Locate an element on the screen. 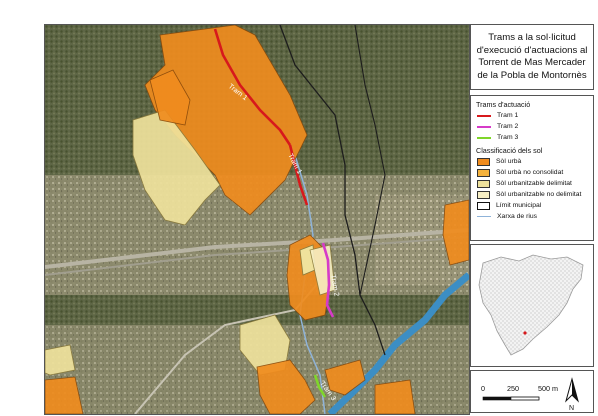 This screenshot has height=416, width=598. legend-item-rivers: Xarxa de rius is located at coordinates (532, 216).